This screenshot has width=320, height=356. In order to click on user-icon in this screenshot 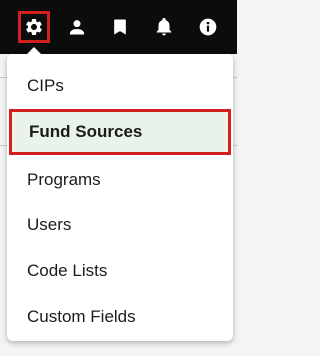, I will do `click(77, 27)`.